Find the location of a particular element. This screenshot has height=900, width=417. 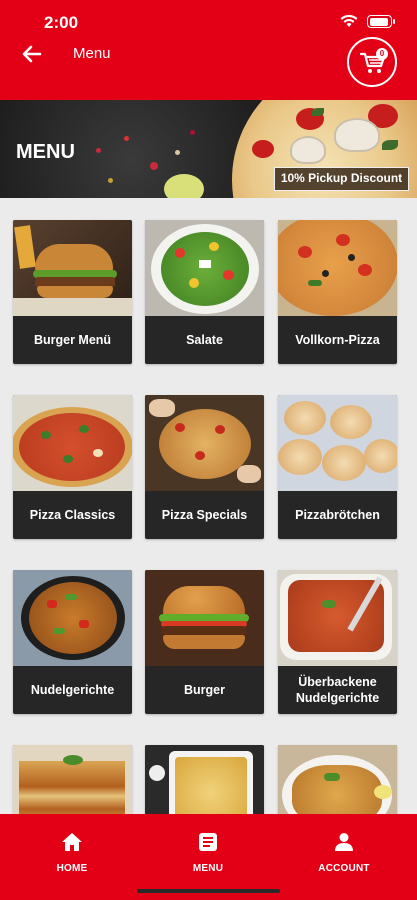

category-card-burger: Burger is located at coordinates (204, 642).